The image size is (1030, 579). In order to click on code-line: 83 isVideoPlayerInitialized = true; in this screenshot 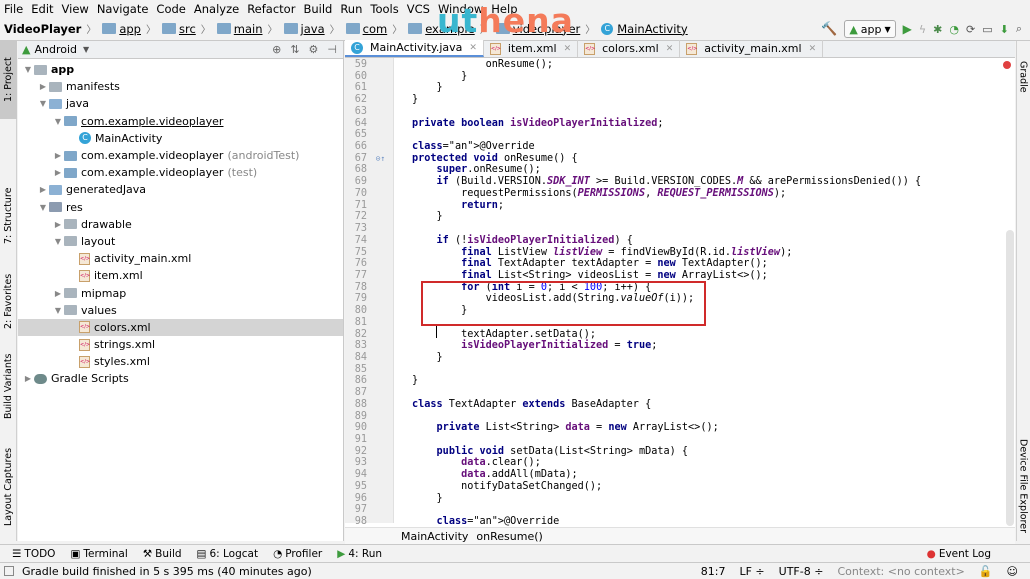, I will do `click(680, 346)`.